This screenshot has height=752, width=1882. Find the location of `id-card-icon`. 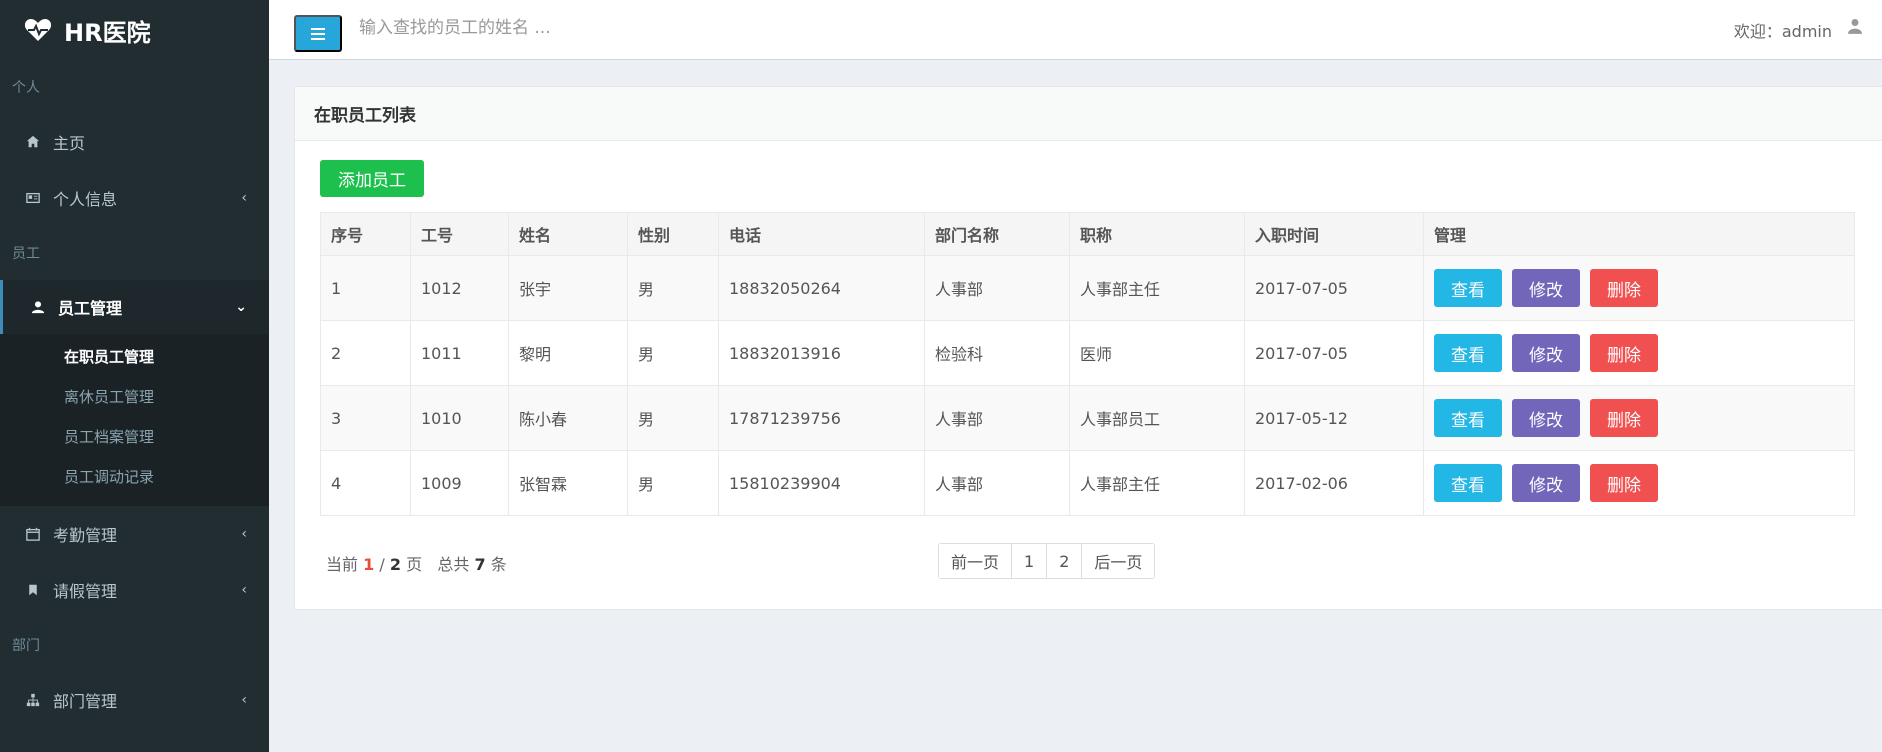

id-card-icon is located at coordinates (33, 198).